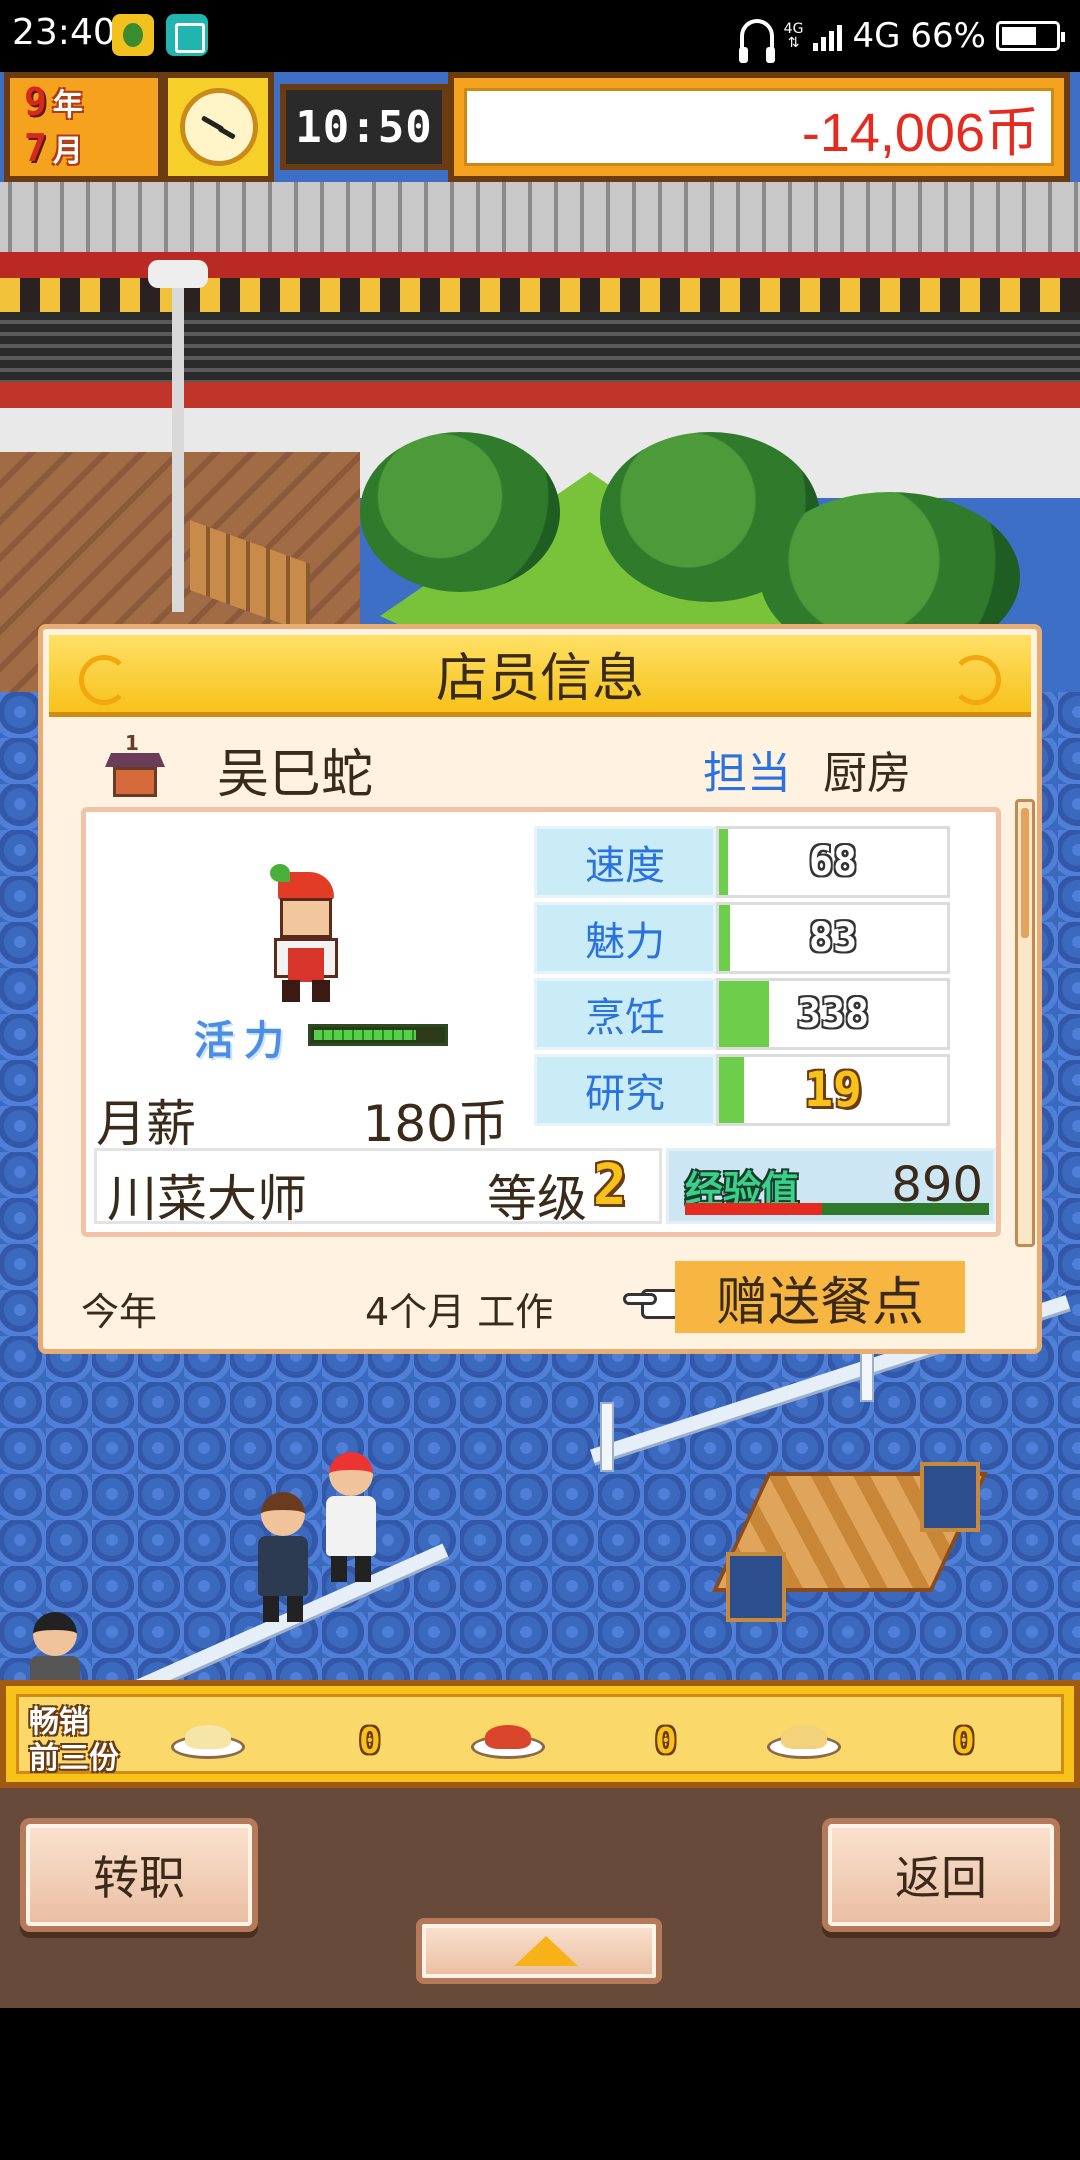 Image resolution: width=1080 pixels, height=2160 pixels. What do you see at coordinates (378, 1188) in the screenshot?
I see `rank-box: 川菜大师 等级 2` at bounding box center [378, 1188].